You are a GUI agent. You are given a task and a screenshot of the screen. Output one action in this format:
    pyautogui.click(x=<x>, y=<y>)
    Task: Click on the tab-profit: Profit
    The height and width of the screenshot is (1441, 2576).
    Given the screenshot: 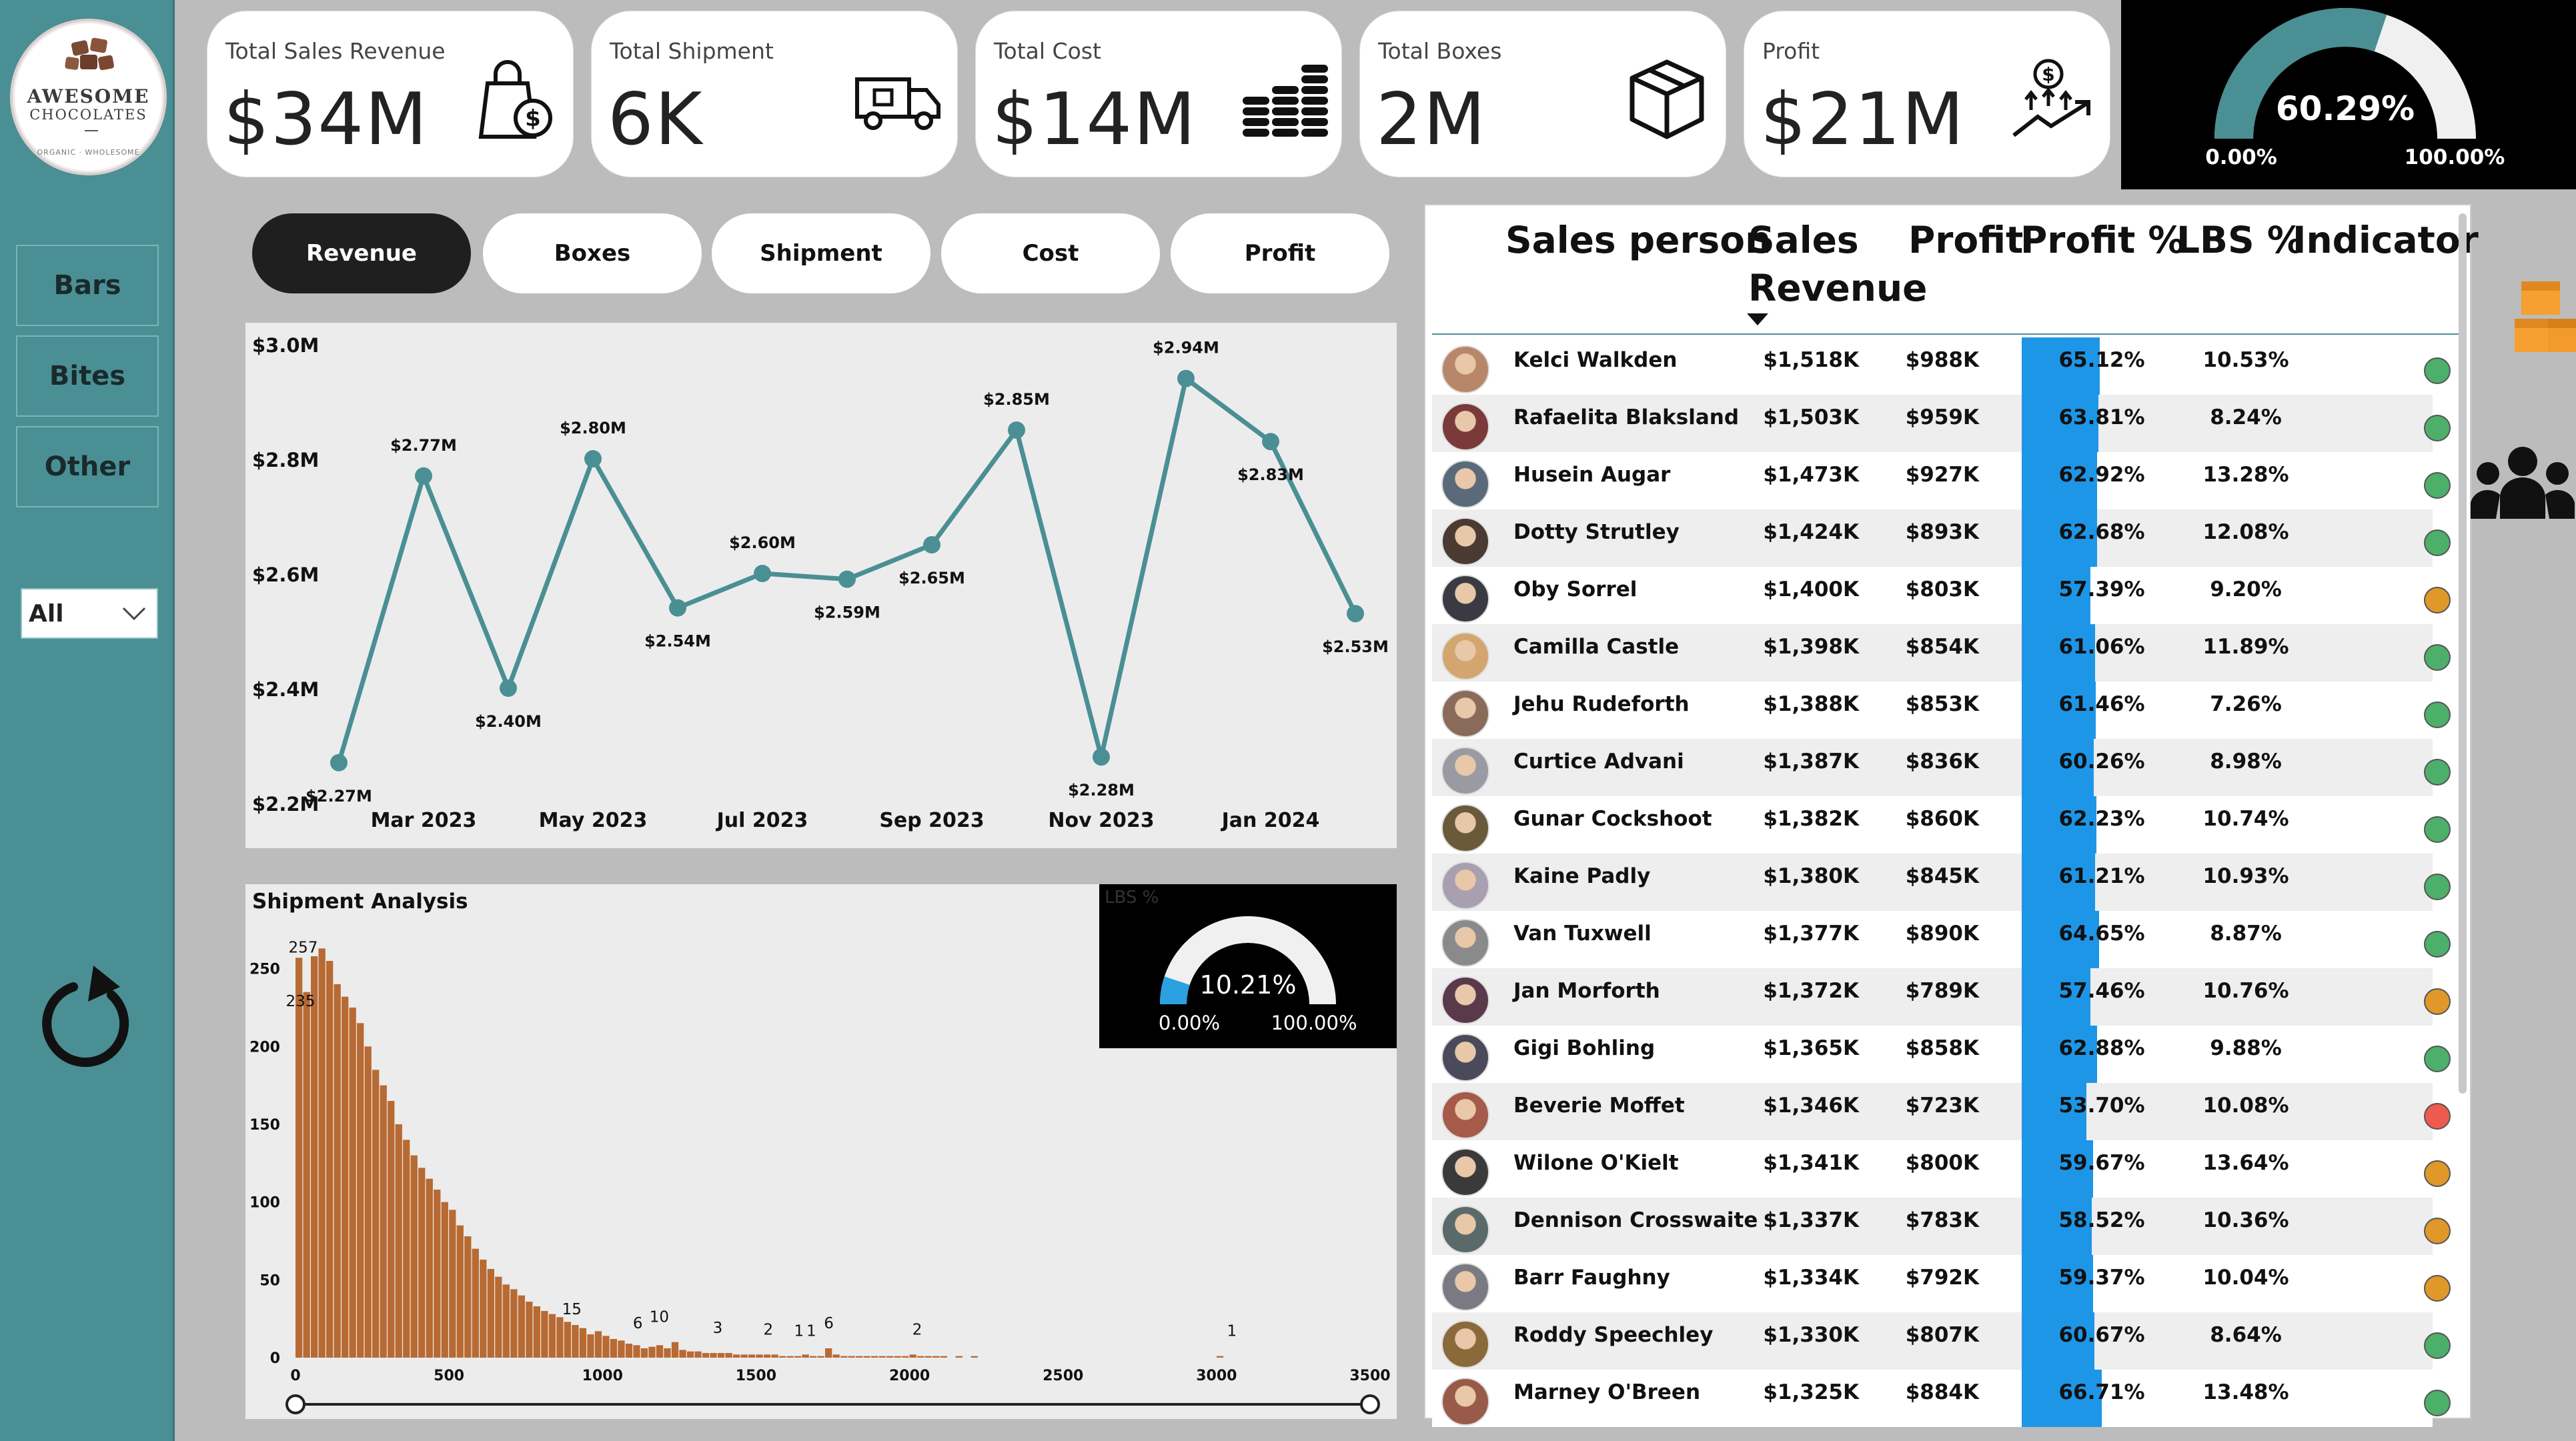 What is the action you would take?
    pyautogui.click(x=1280, y=253)
    